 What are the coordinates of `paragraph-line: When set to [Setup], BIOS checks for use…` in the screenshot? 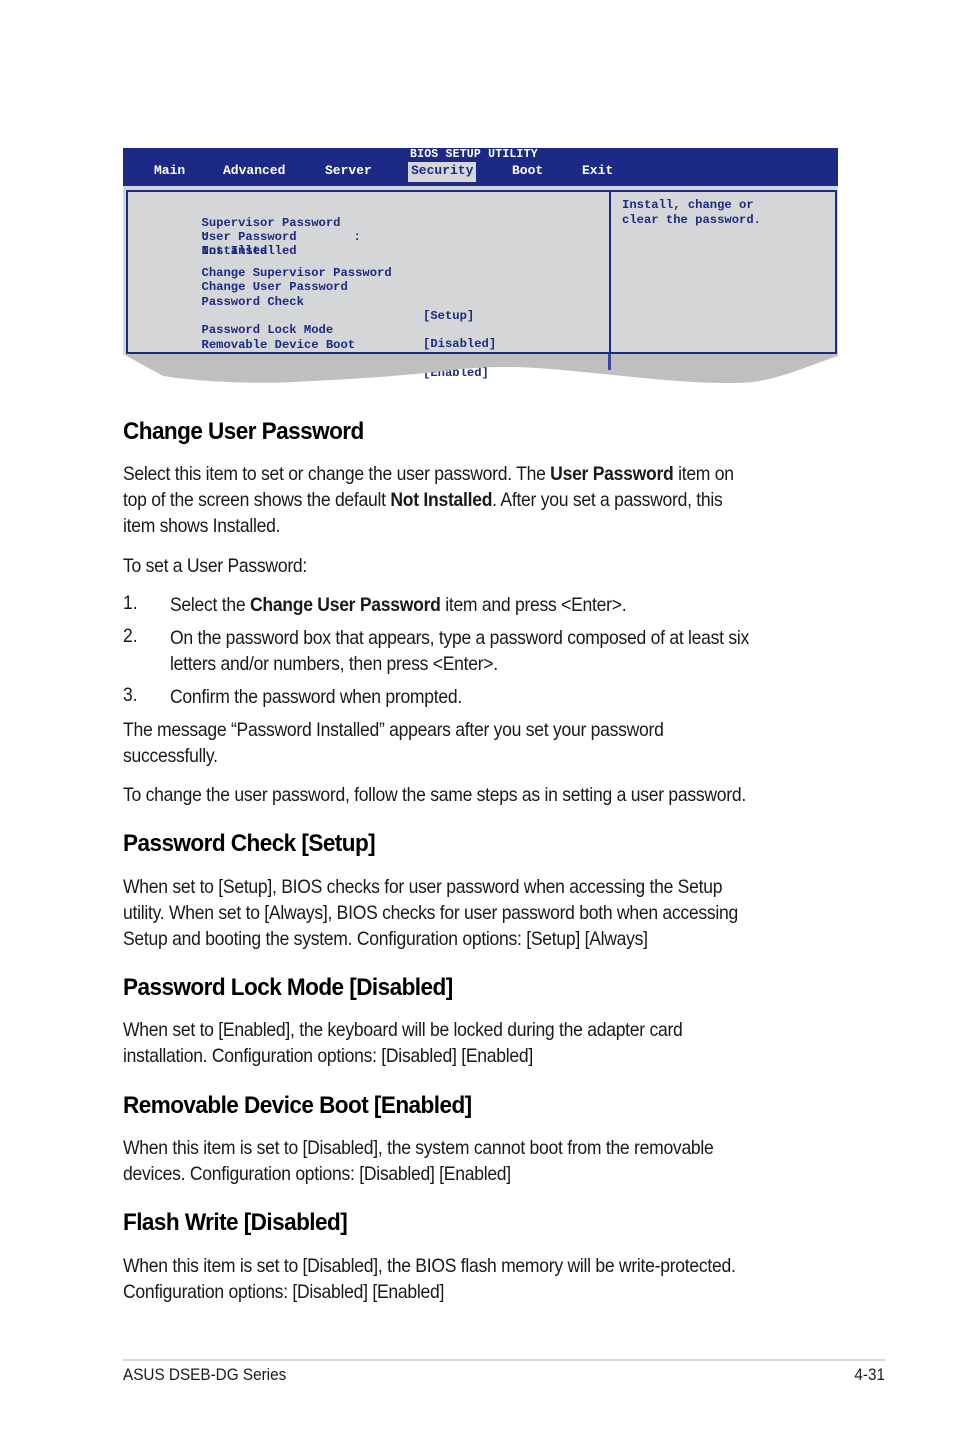 It's located at (423, 887).